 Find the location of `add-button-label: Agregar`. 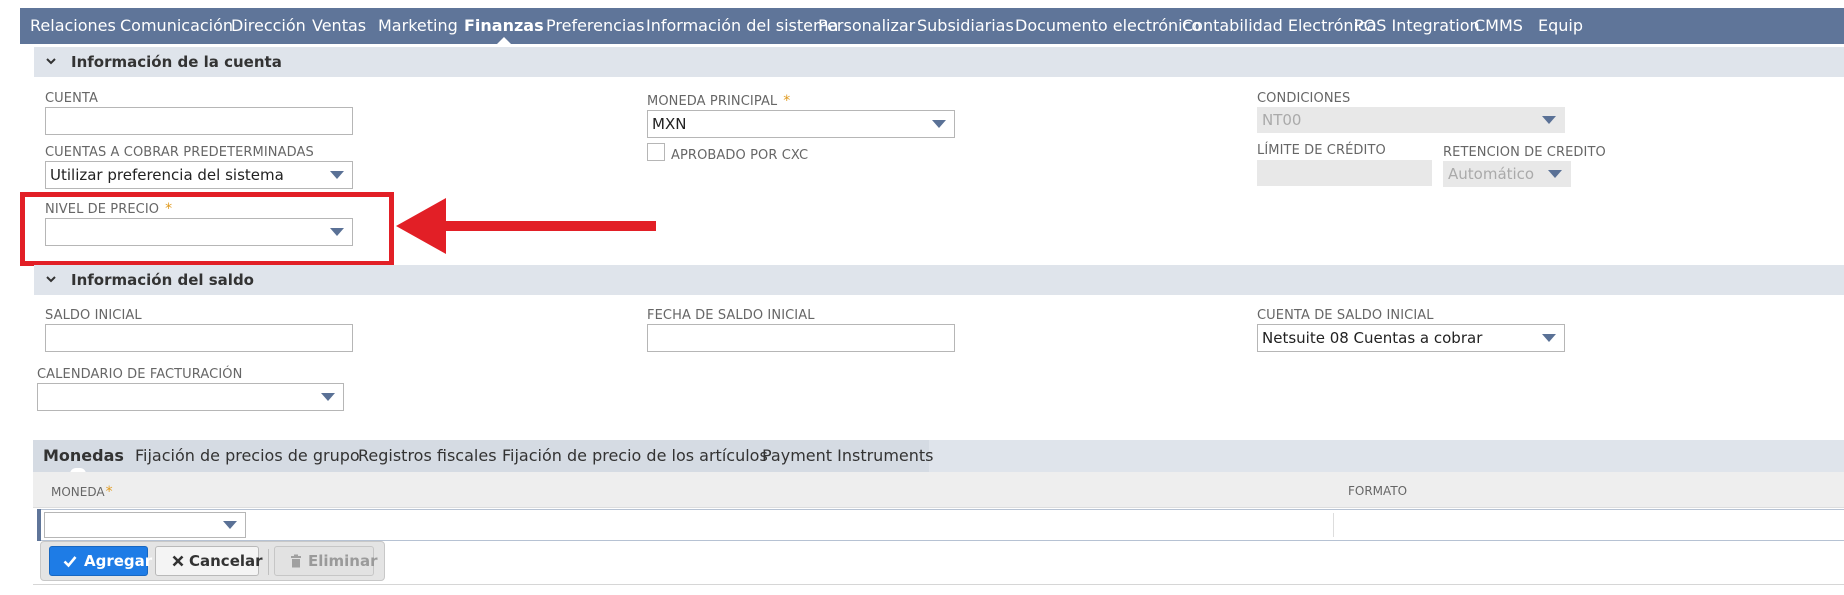

add-button-label: Agregar is located at coordinates (118, 561).